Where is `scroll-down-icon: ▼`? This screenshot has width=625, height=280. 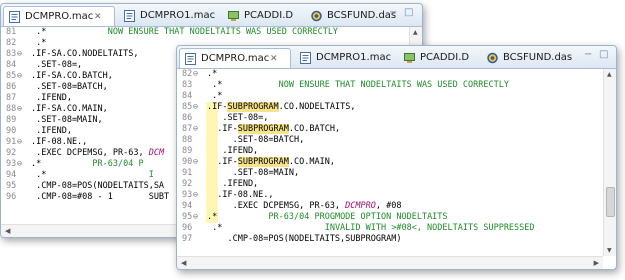 scroll-down-icon: ▼ is located at coordinates (609, 250).